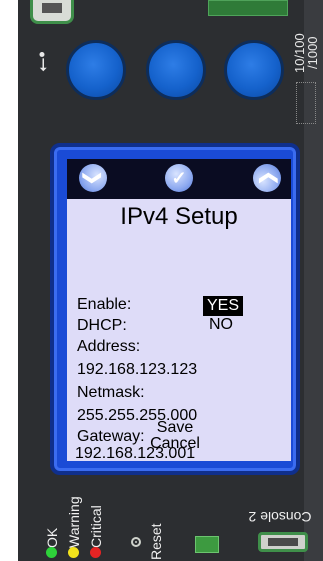 The image size is (323, 561). What do you see at coordinates (223, 306) in the screenshot?
I see `enable-yes-option: YES` at bounding box center [223, 306].